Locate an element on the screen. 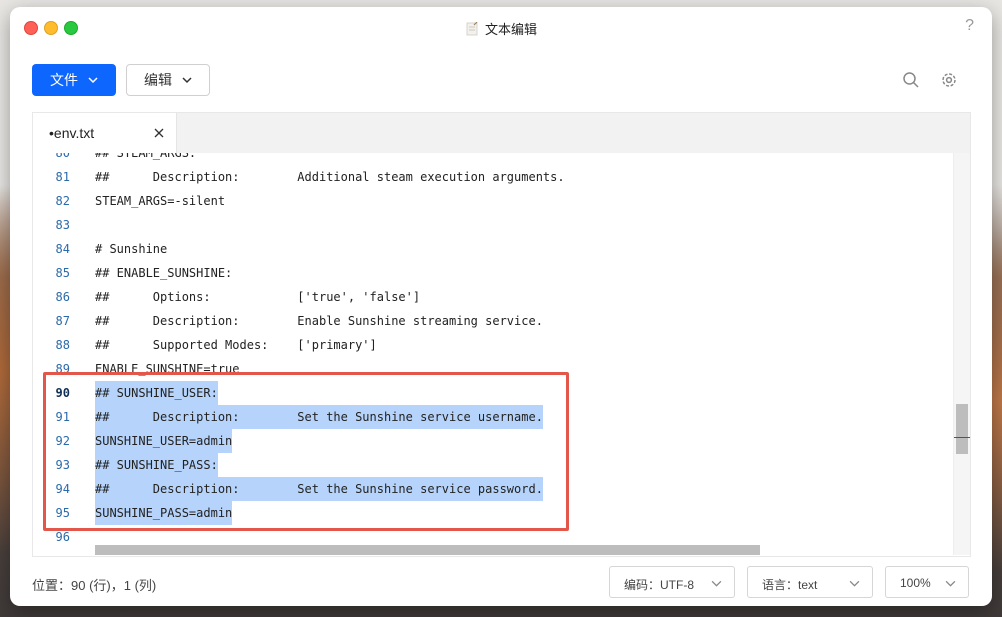 The height and width of the screenshot is (617, 1002). line-number: 89 is located at coordinates (62, 369).